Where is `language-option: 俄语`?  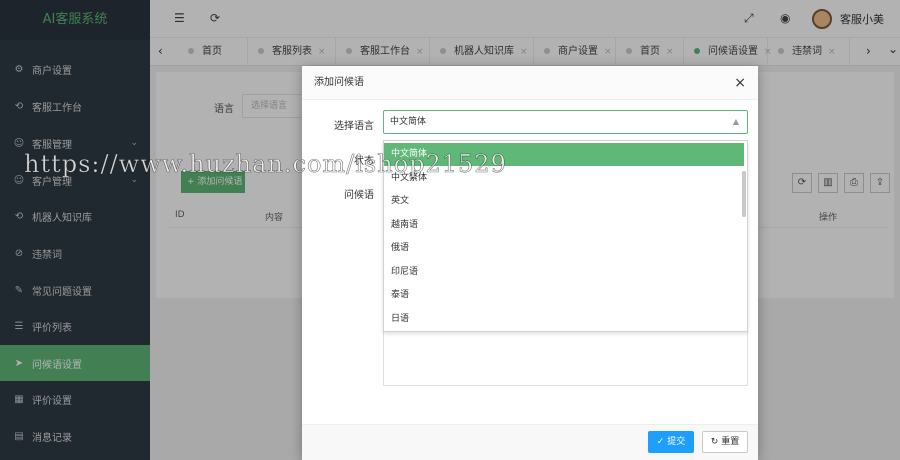
language-option: 俄语 is located at coordinates (564, 248).